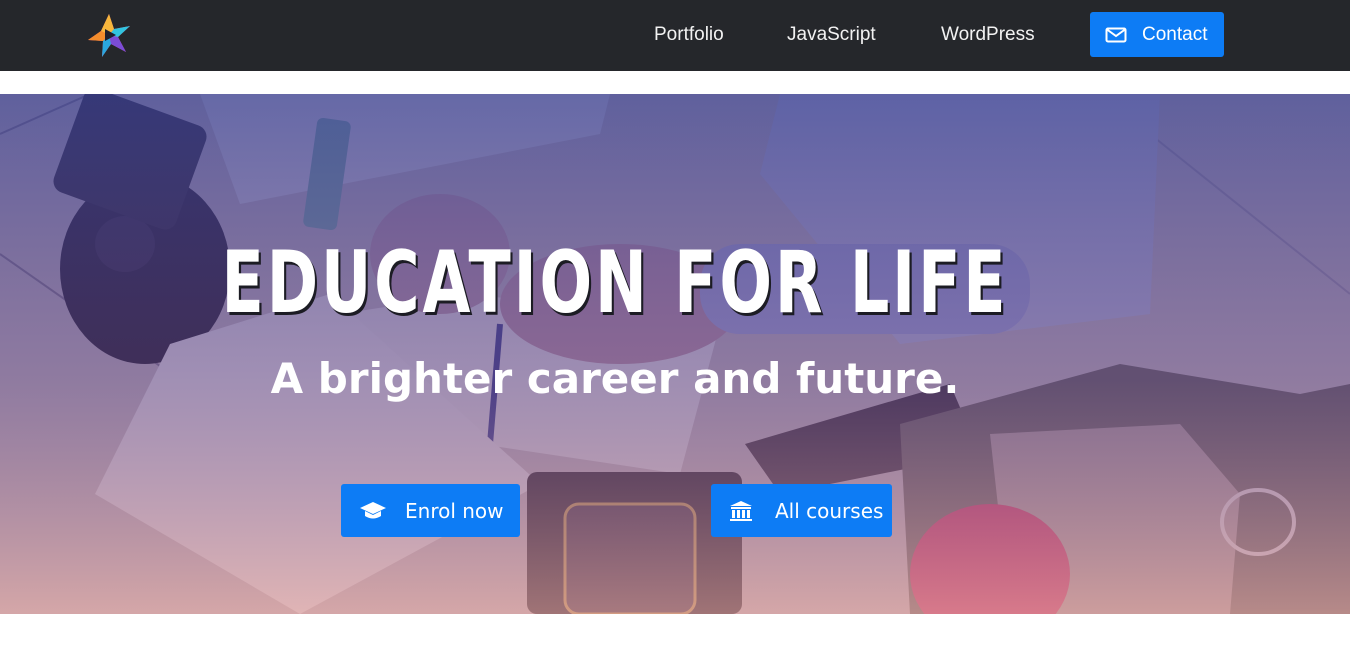 The height and width of the screenshot is (650, 1350). I want to click on contact-button: Contact, so click(1157, 34).